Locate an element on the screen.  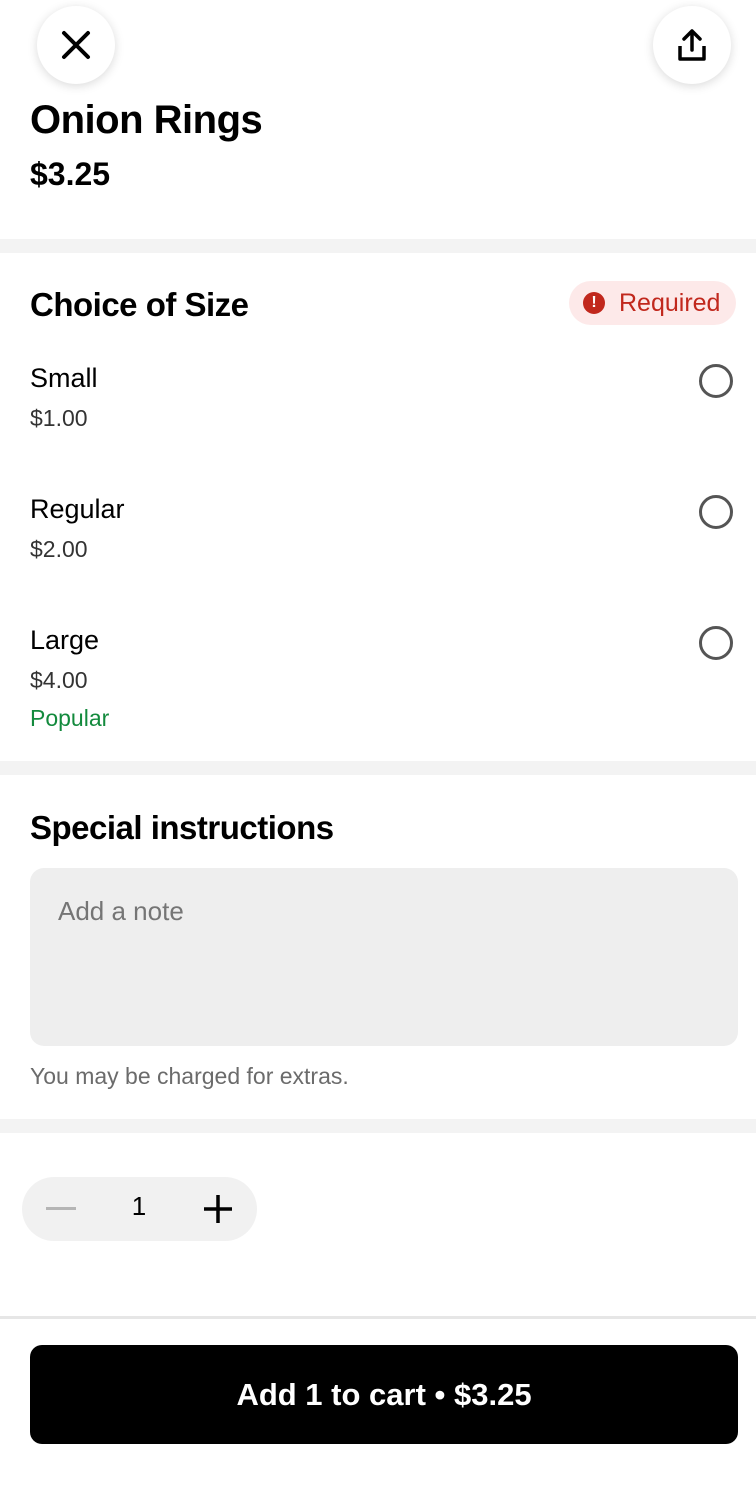
option-name: Small is located at coordinates (64, 378).